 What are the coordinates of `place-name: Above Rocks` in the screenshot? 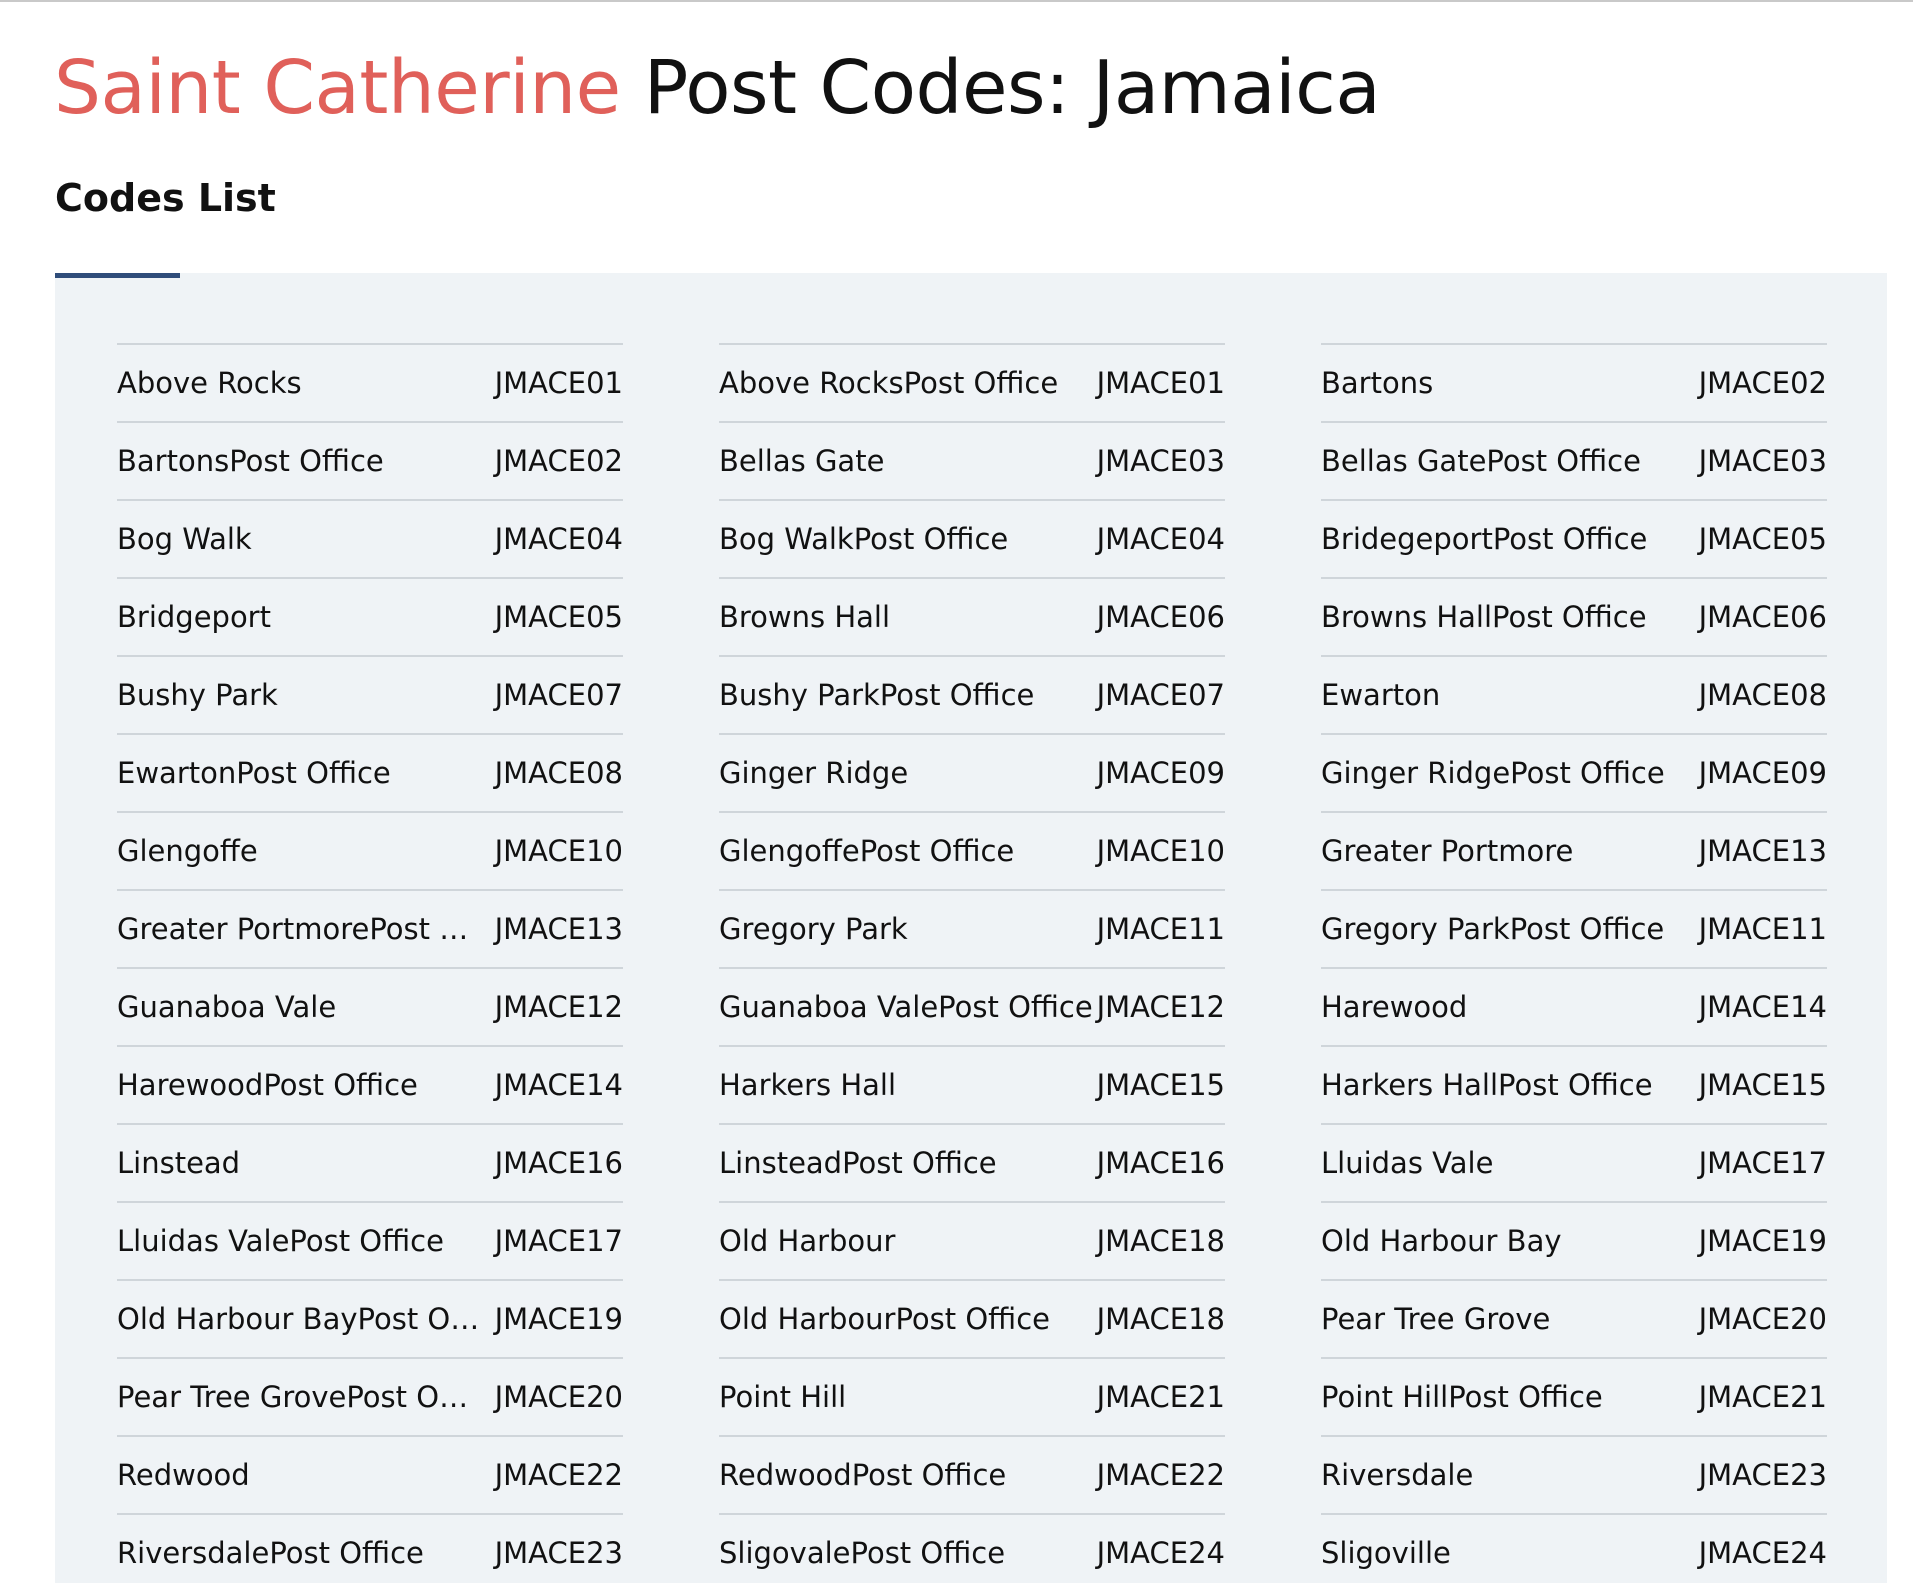 It's located at (304, 383).